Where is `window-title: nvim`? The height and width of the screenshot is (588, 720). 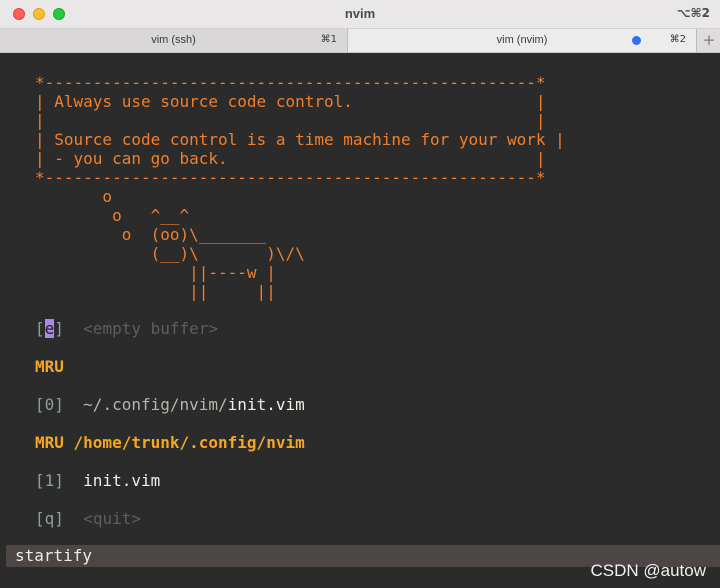 window-title: nvim is located at coordinates (360, 13).